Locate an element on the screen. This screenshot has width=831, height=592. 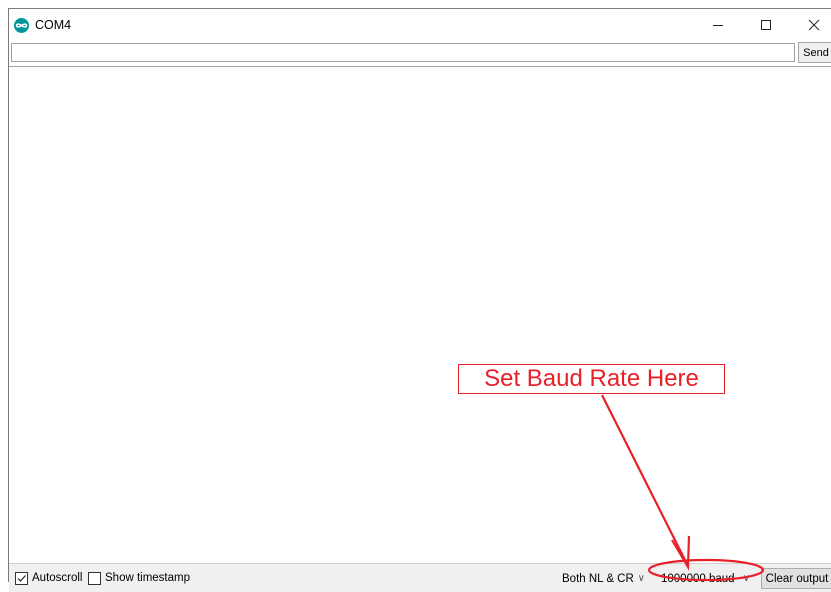
show-timestamp-label: Show timestamp is located at coordinates (148, 578).